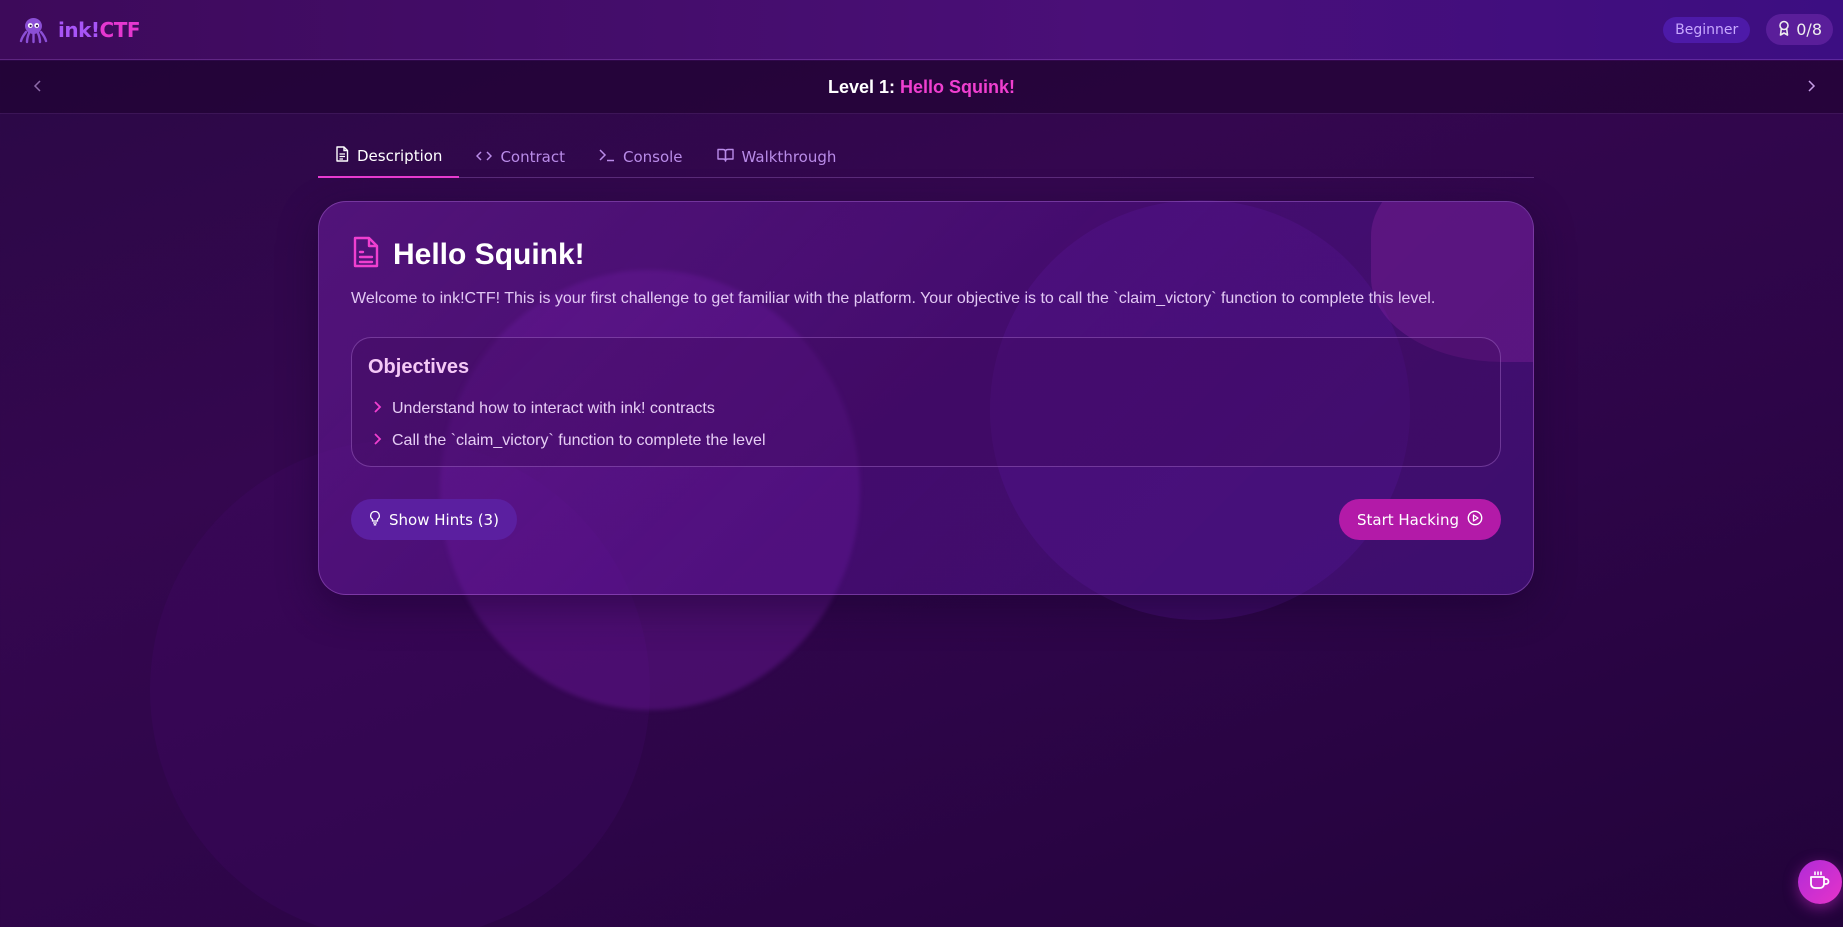  I want to click on chevron-left-icon, so click(38, 88).